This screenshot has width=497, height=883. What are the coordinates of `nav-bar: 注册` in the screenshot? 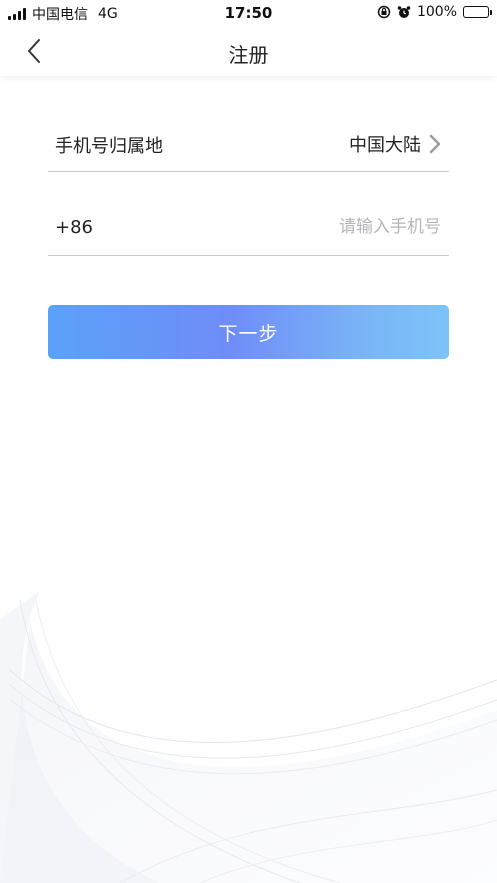 It's located at (248, 51).